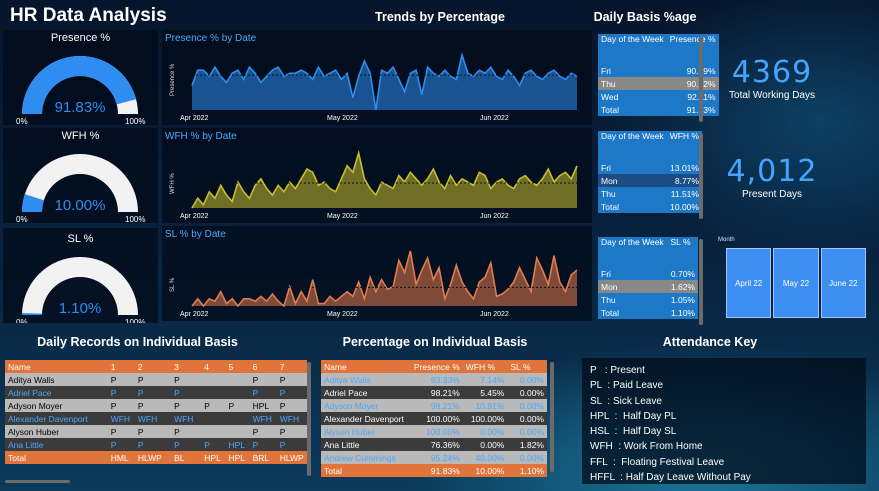 Image resolution: width=879 pixels, height=491 pixels. Describe the element at coordinates (263, 366) in the screenshot. I see `cell: 6` at that location.